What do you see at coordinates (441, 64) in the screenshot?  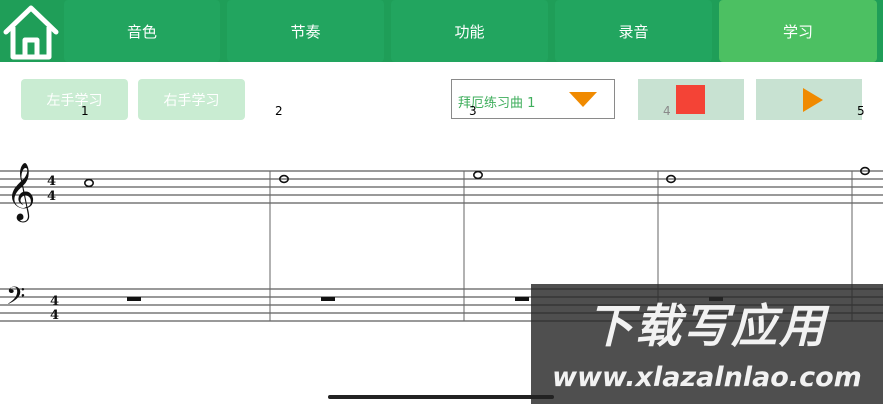 I see `nav-divider` at bounding box center [441, 64].